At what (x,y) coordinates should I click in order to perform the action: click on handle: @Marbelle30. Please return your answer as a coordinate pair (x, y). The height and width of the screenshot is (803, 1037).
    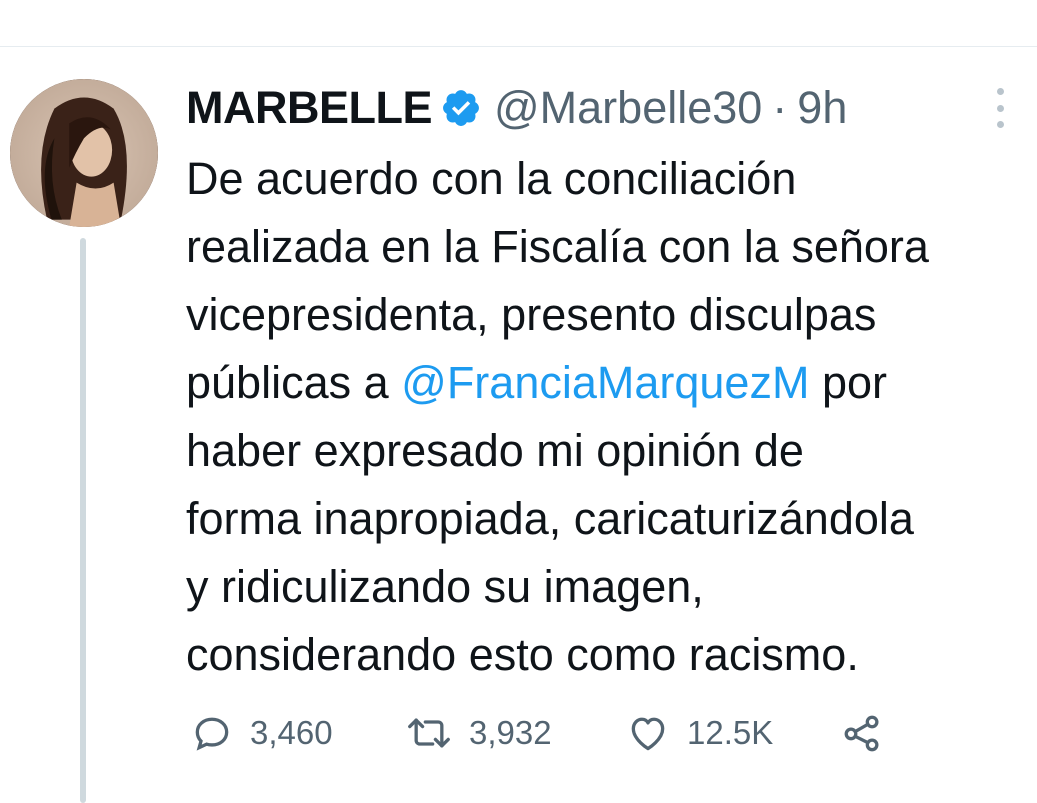
    Looking at the image, I should click on (628, 108).